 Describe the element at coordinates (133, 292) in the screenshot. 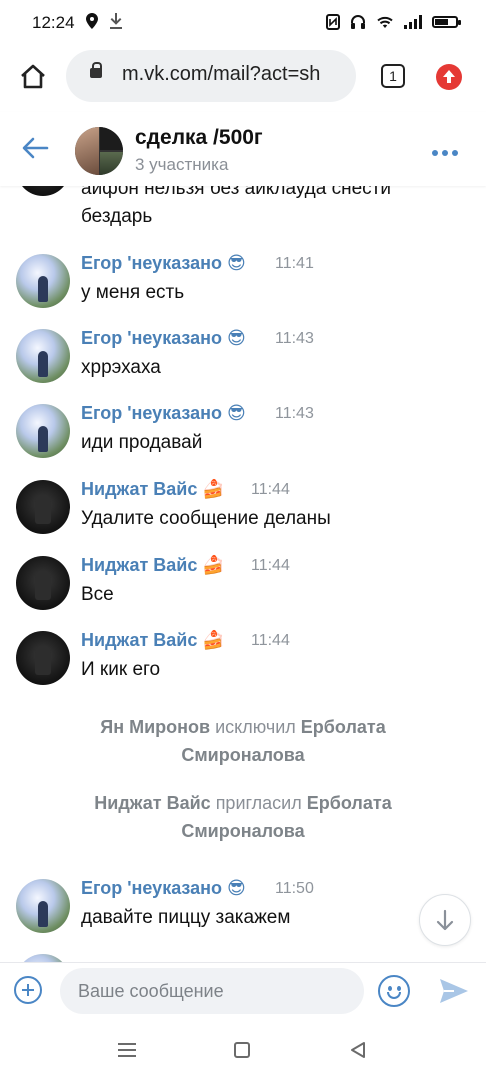

I see `message-text: у меня есть` at that location.